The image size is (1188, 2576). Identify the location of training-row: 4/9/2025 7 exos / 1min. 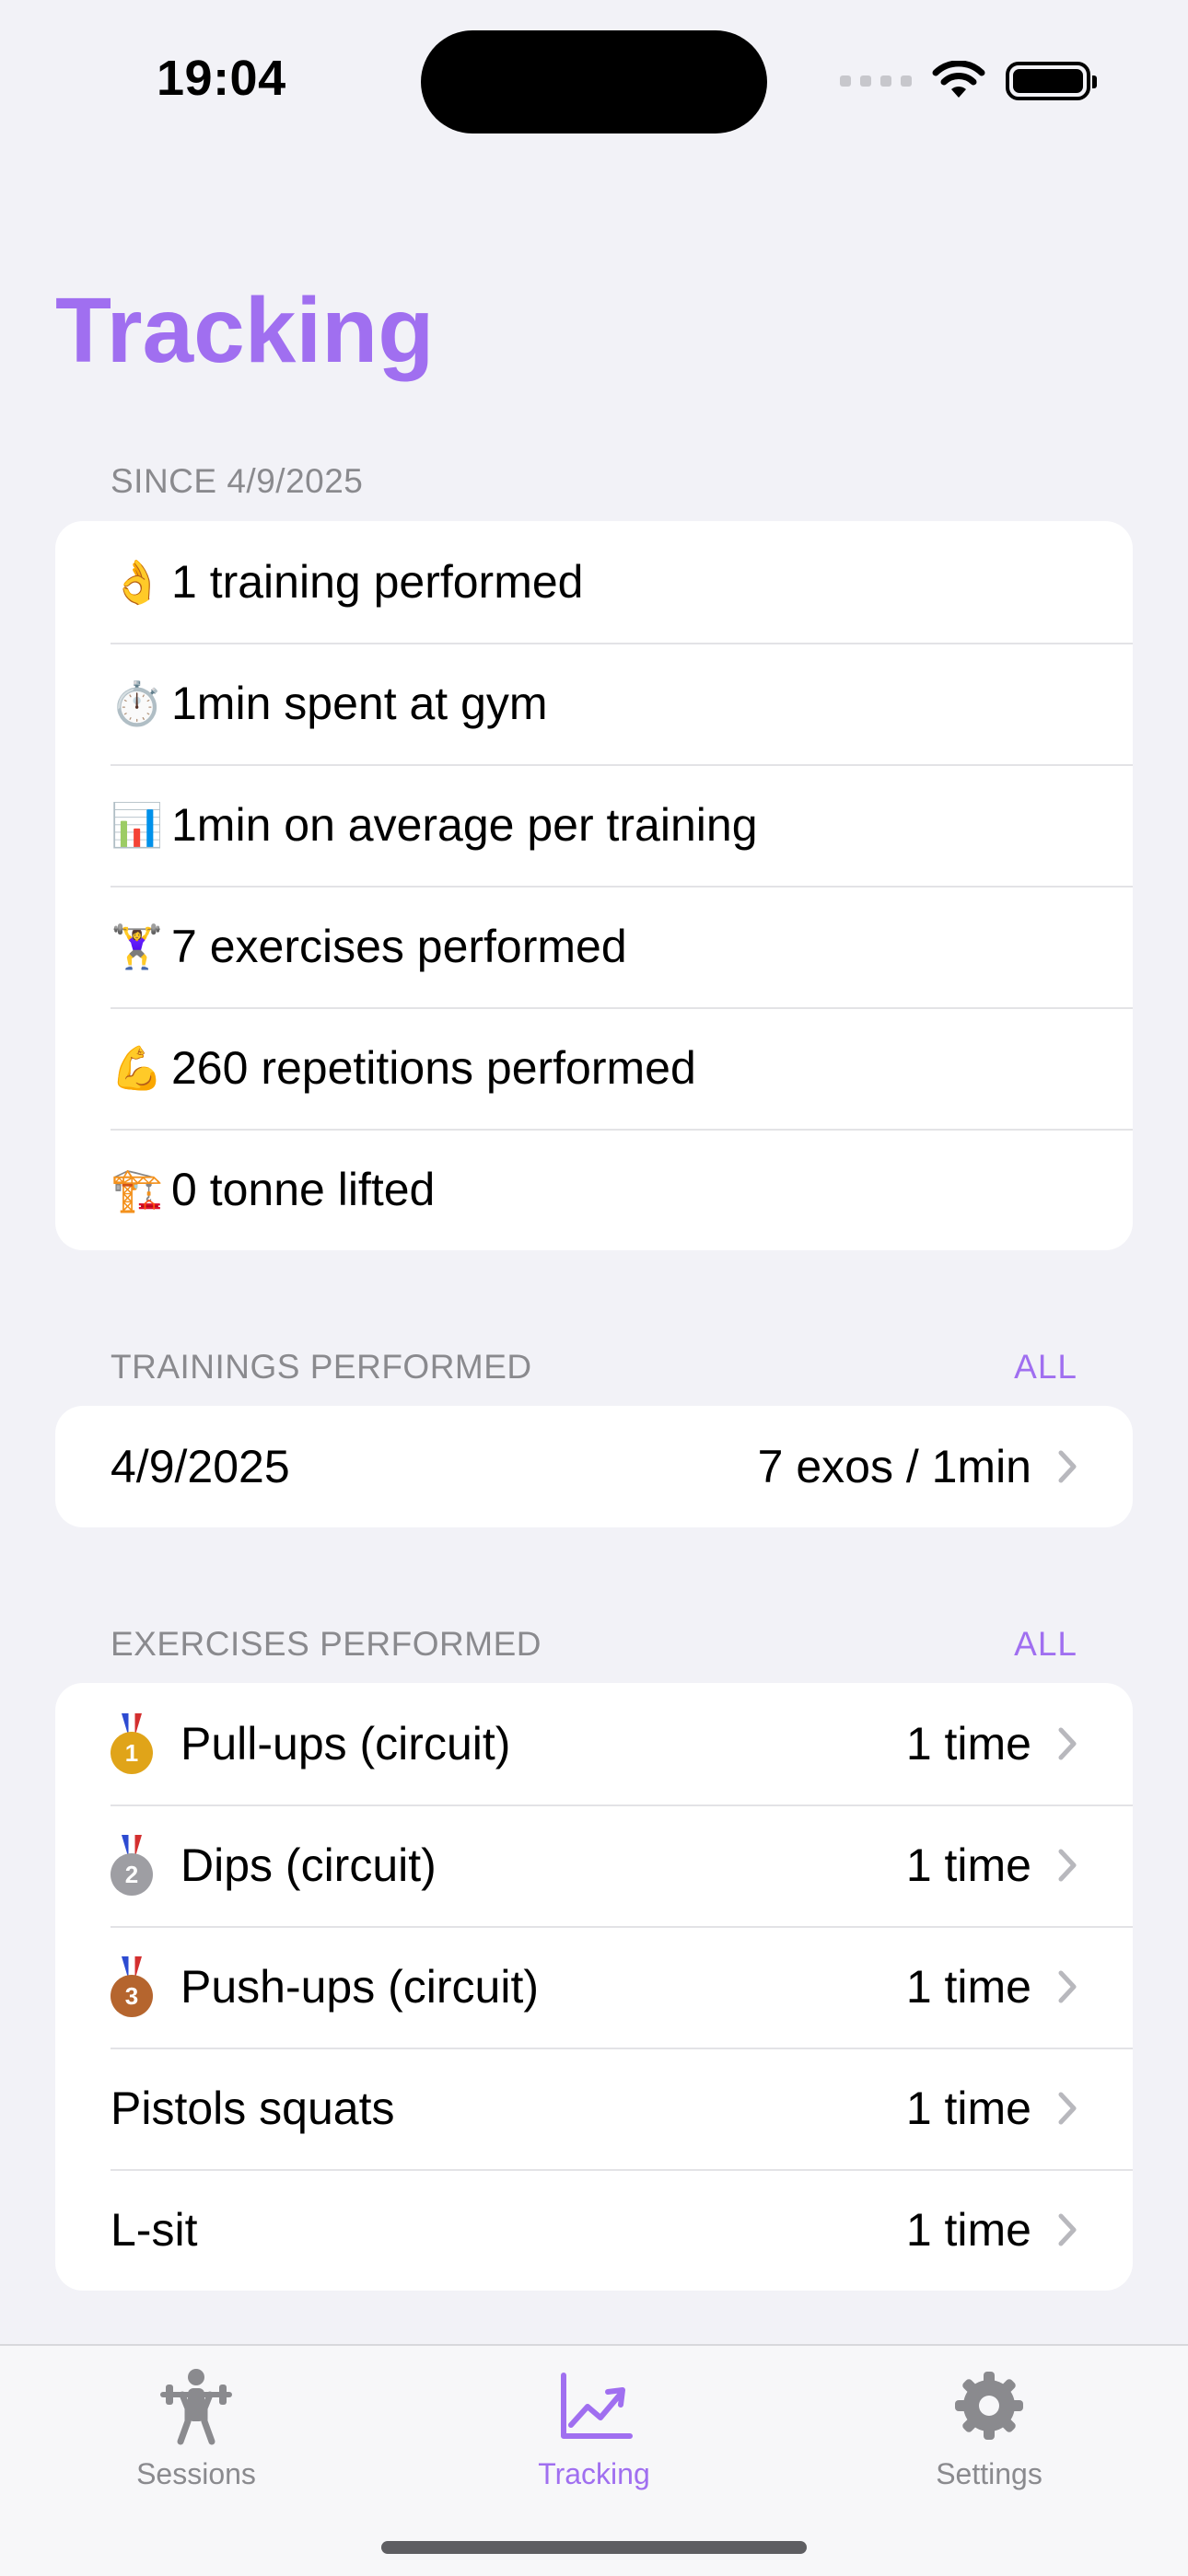
(594, 1466).